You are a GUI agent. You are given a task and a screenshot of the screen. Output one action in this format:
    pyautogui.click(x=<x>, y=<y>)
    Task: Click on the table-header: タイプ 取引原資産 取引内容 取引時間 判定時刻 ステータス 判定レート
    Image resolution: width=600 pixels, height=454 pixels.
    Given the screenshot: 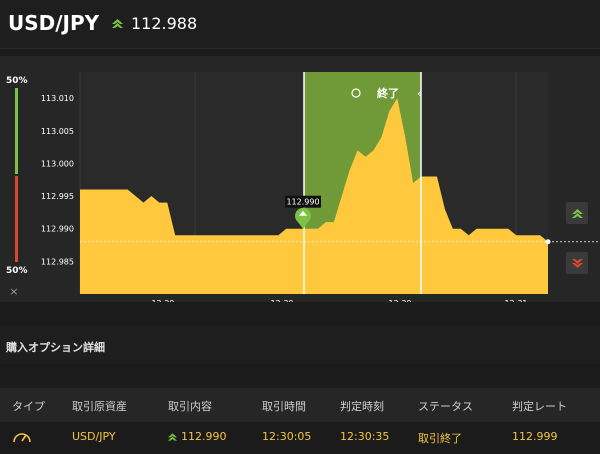 What is the action you would take?
    pyautogui.click(x=300, y=405)
    